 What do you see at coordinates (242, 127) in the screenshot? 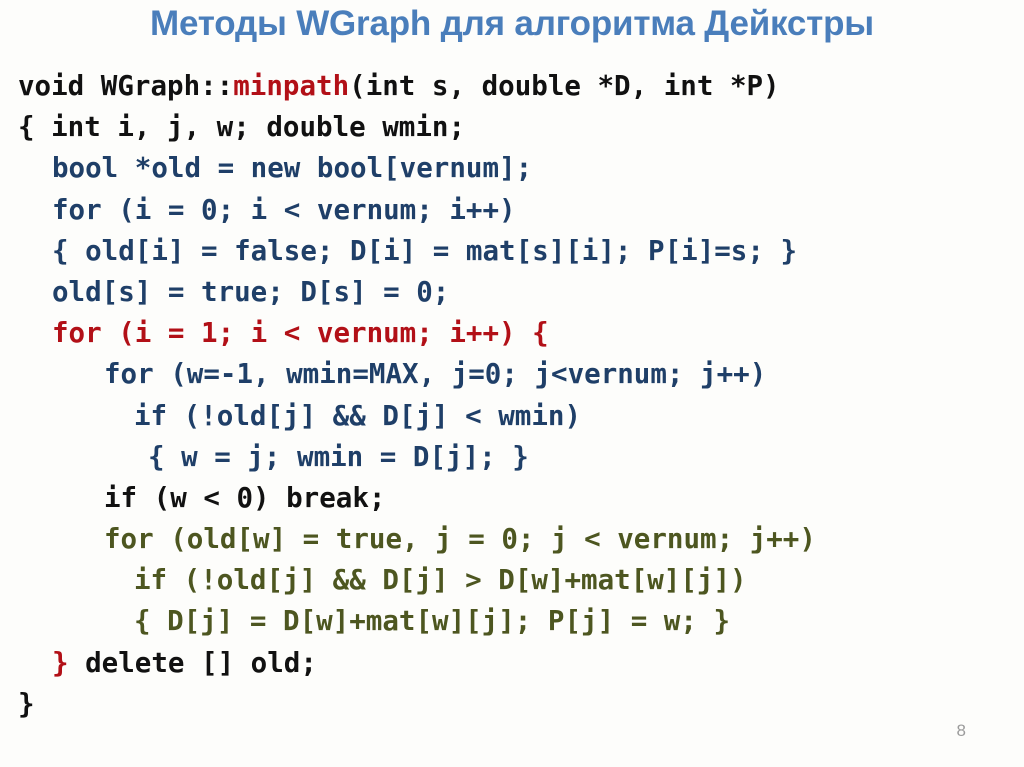
I see `code-token: { int i, j, w; double wmin;` at bounding box center [242, 127].